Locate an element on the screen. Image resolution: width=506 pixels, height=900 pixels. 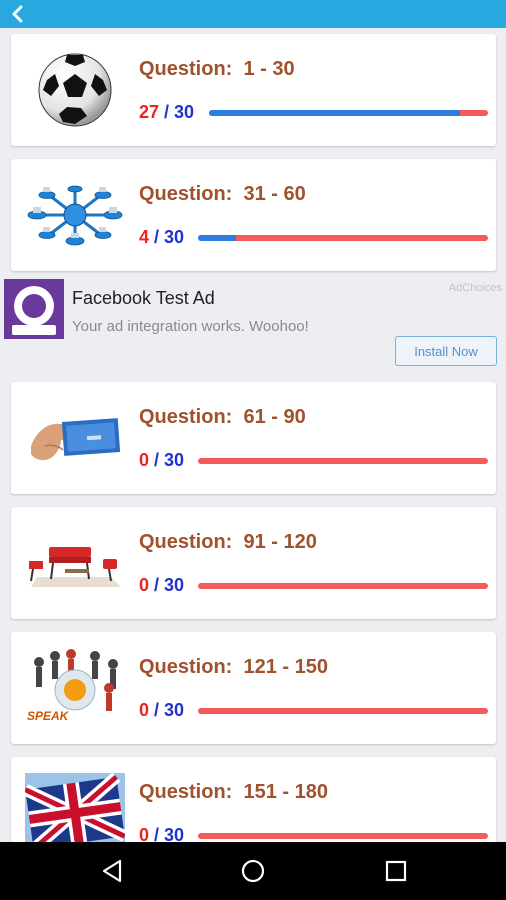
answered-count: 4 is located at coordinates (144, 237).